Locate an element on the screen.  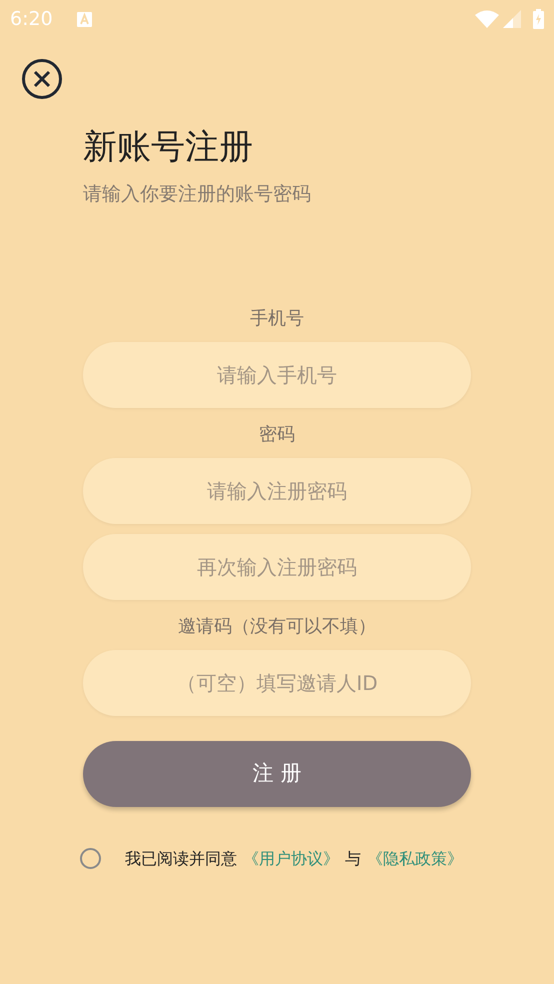
close-button is located at coordinates (42, 79).